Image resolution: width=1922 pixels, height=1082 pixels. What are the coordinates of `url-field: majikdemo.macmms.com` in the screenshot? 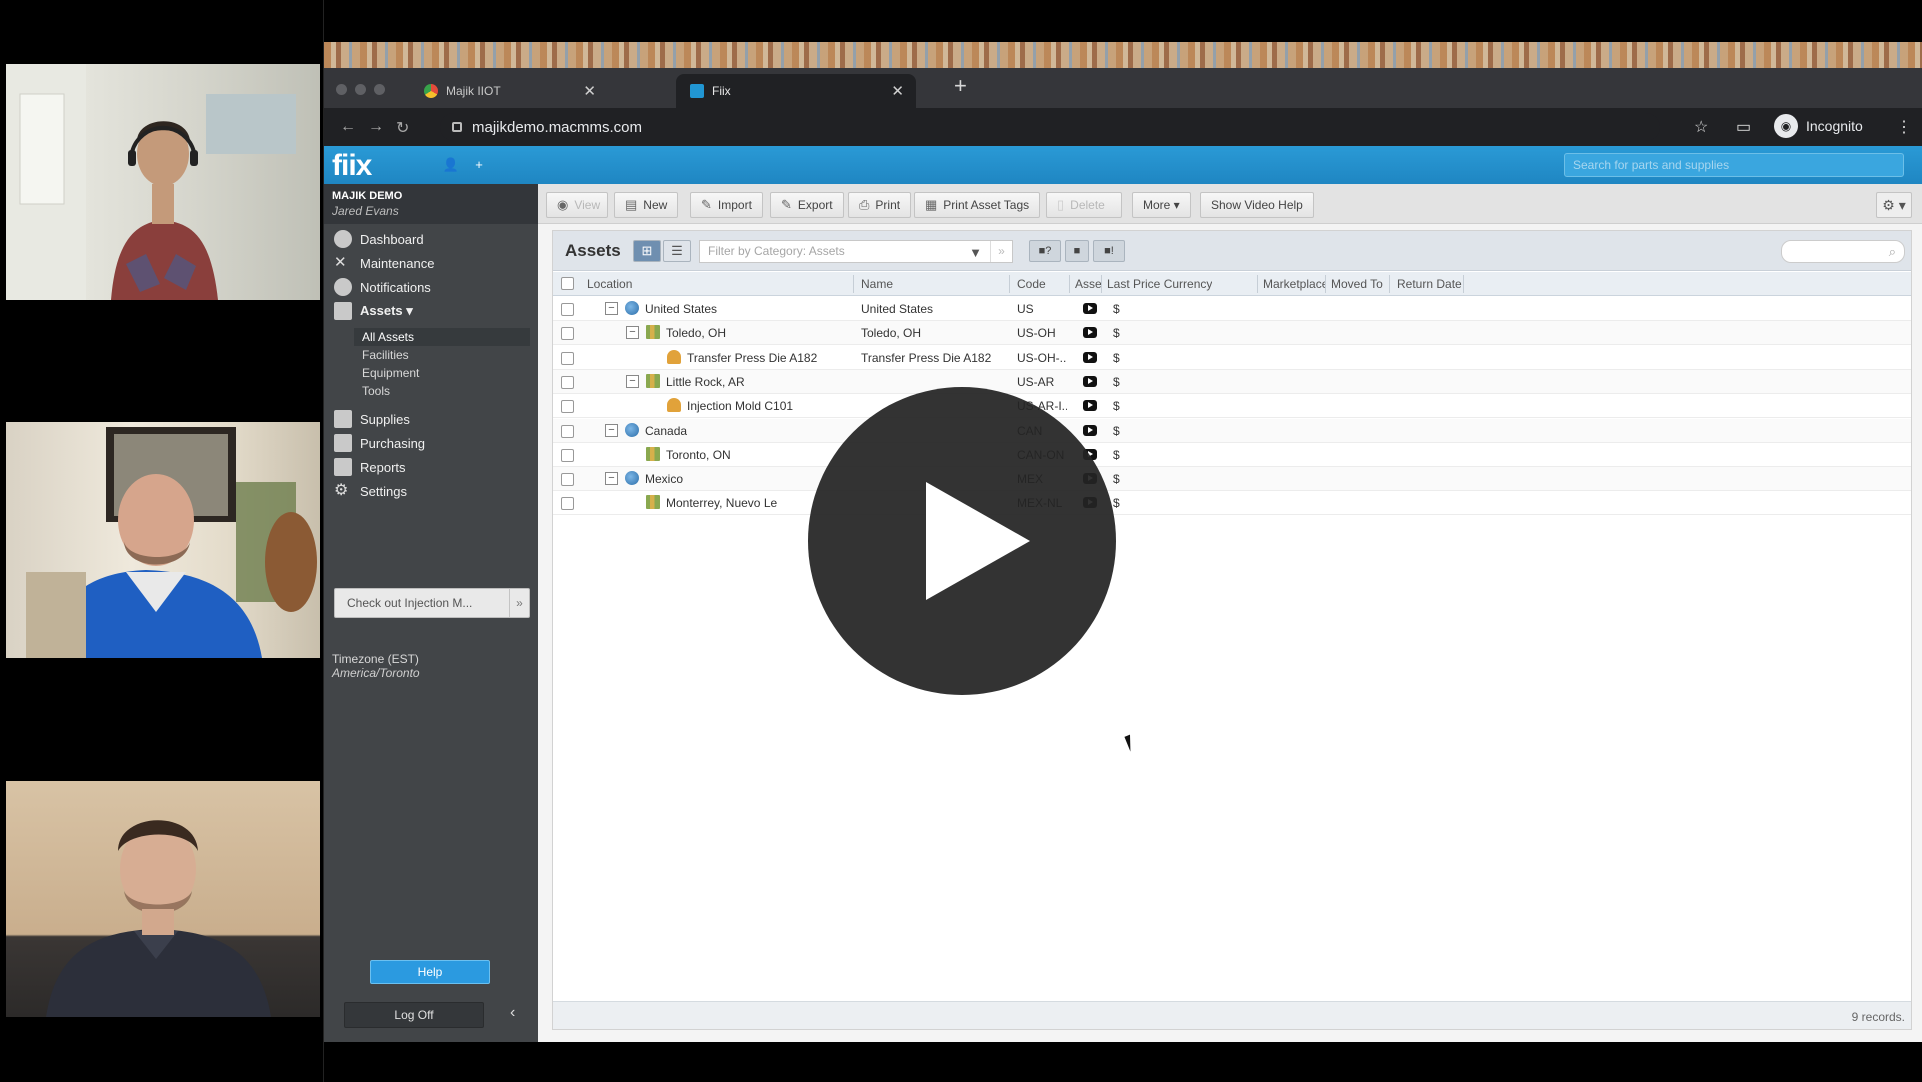 It's located at (1050, 127).